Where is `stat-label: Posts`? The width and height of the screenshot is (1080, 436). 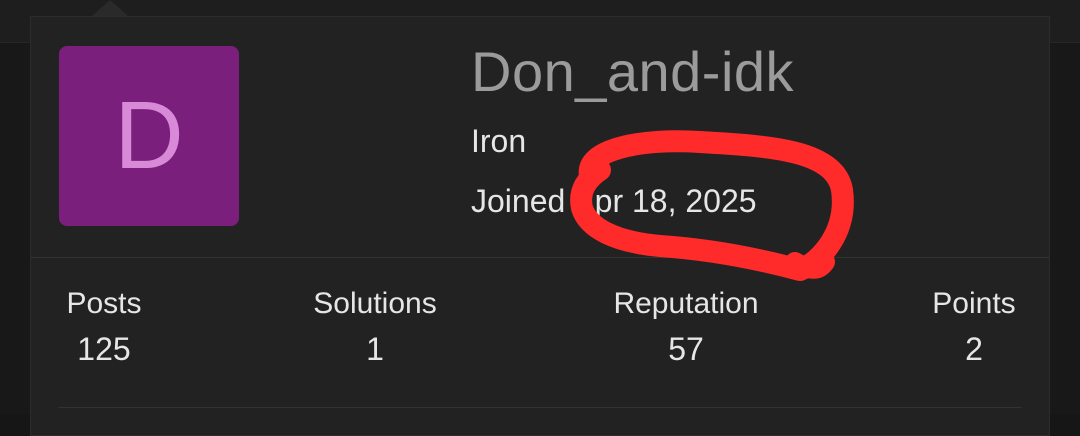
stat-label: Posts is located at coordinates (104, 303).